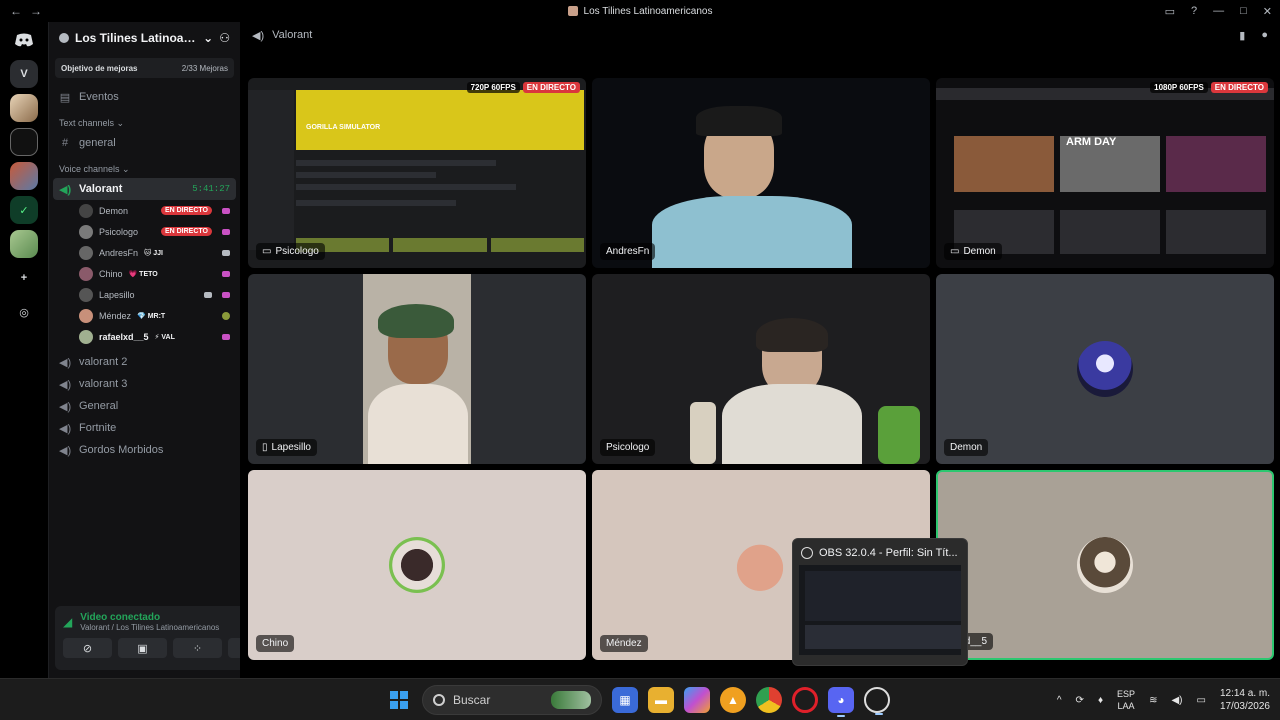  I want to click on stream-preview: ARM DAY, so click(1105, 173).